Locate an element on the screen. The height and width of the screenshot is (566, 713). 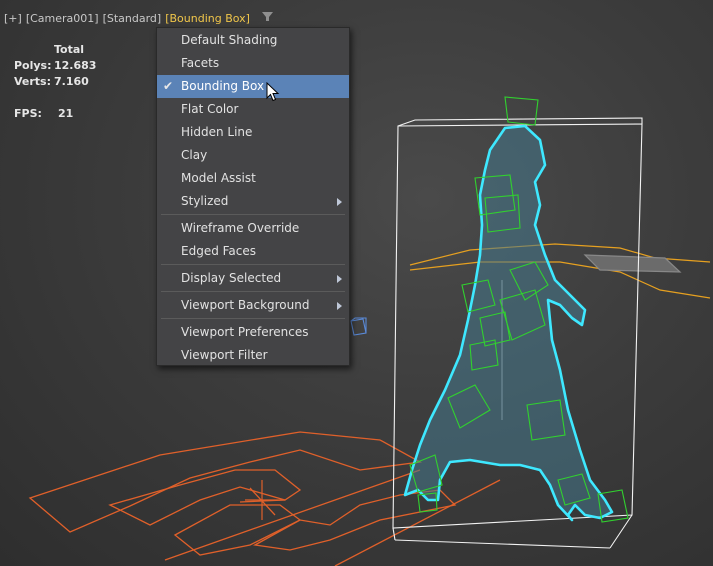
menu-item-edged-faces: Edged Faces is located at coordinates (253, 251).